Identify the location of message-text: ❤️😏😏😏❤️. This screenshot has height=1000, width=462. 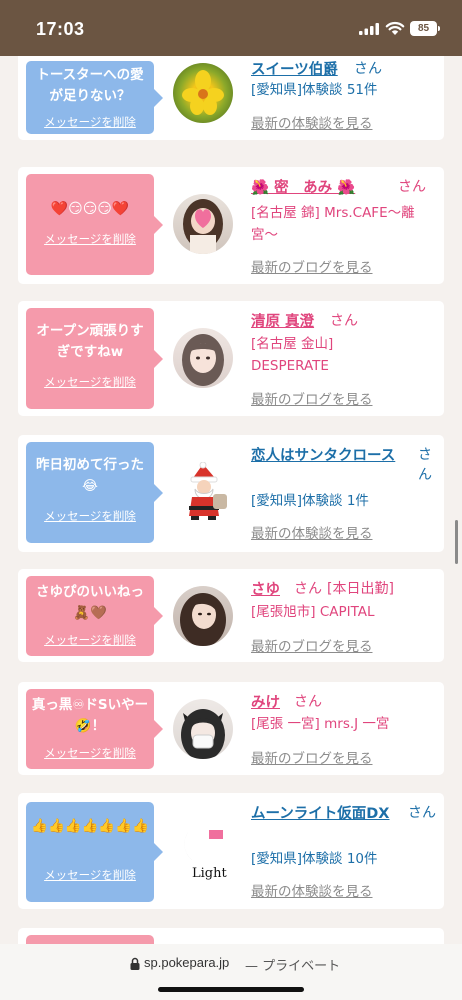
(90, 209).